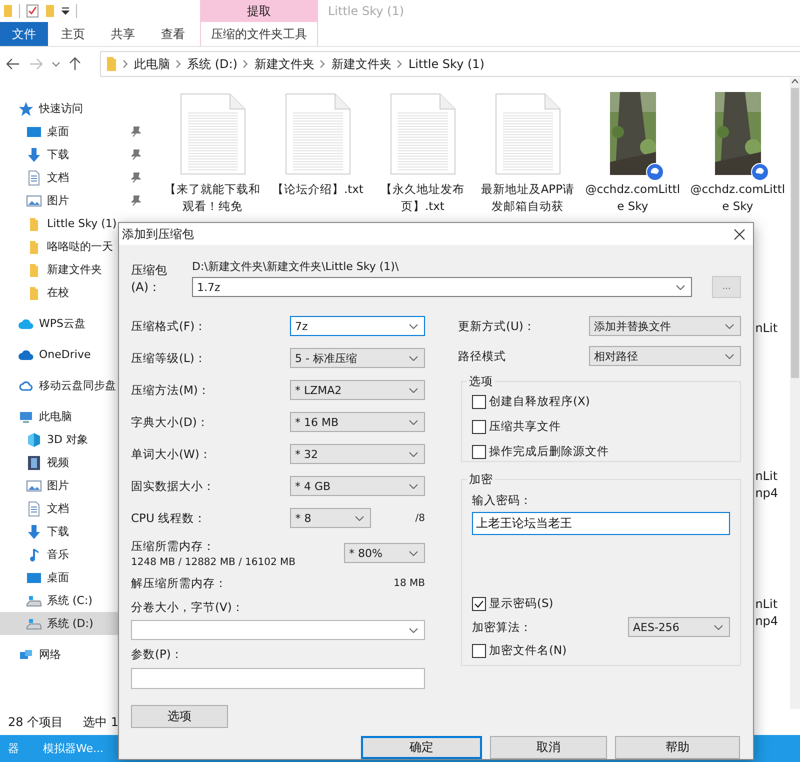 The width and height of the screenshot is (800, 762). Describe the element at coordinates (149, 279) in the screenshot. I see `field-label: 压缩包(A)：` at that location.